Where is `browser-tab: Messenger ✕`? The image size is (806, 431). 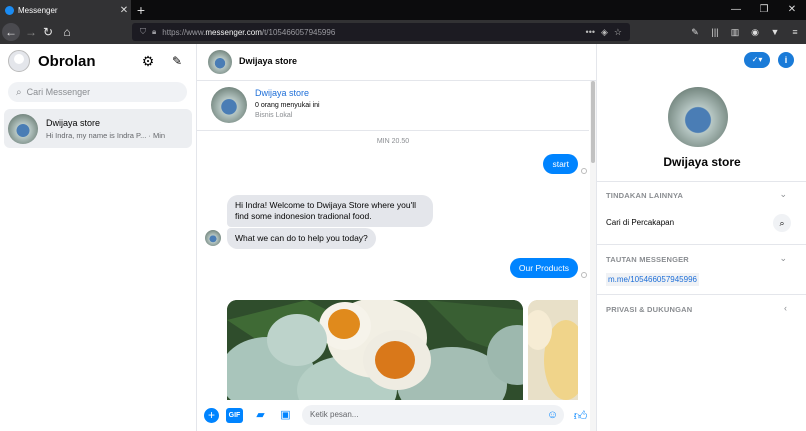 browser-tab: Messenger ✕ is located at coordinates (65, 10).